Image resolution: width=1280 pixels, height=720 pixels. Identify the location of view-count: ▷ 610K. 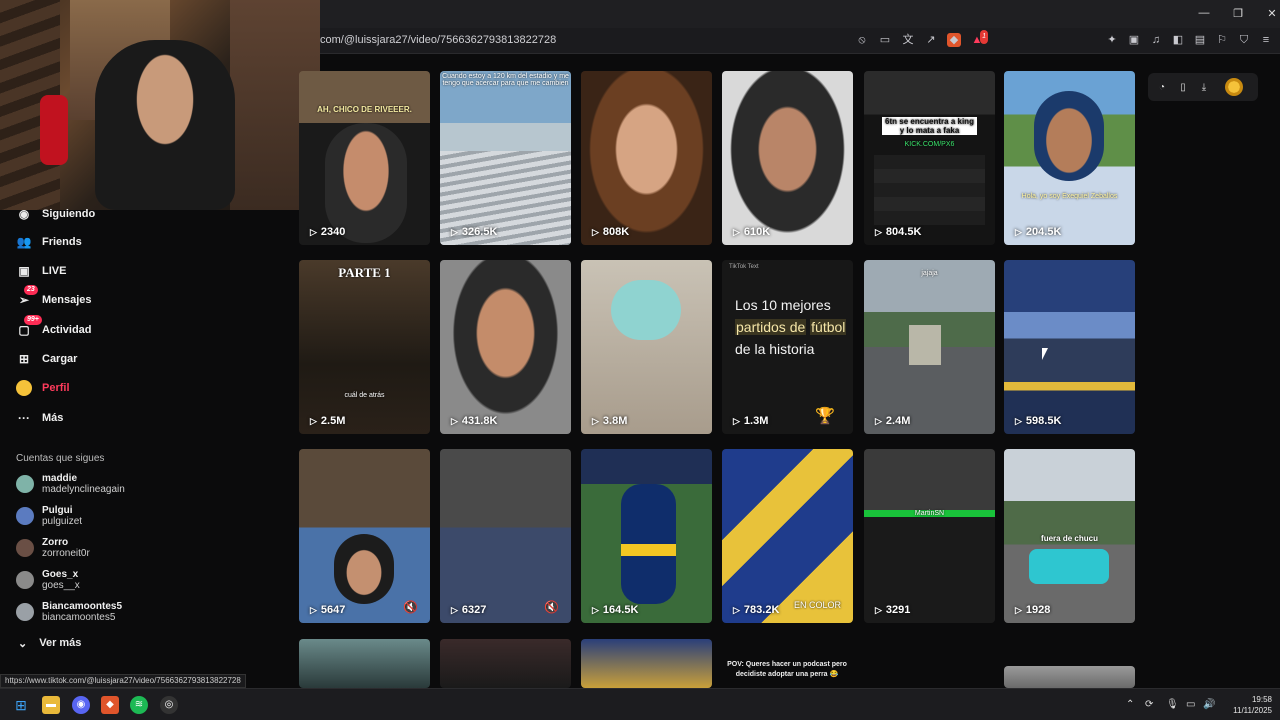
(752, 232).